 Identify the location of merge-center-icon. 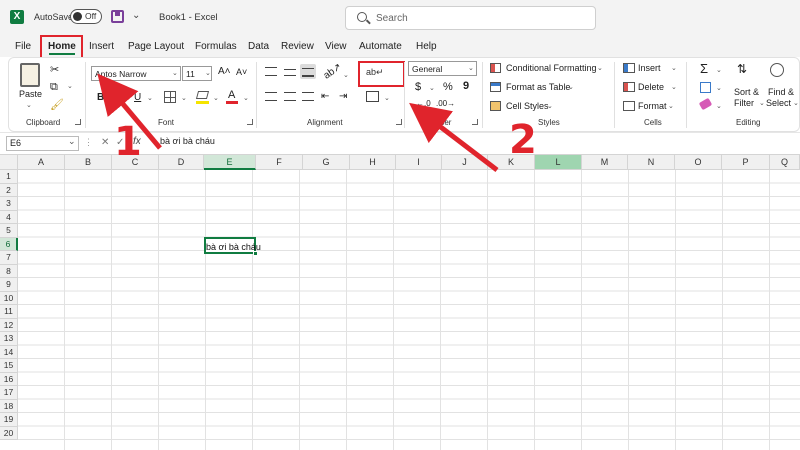
(372, 96).